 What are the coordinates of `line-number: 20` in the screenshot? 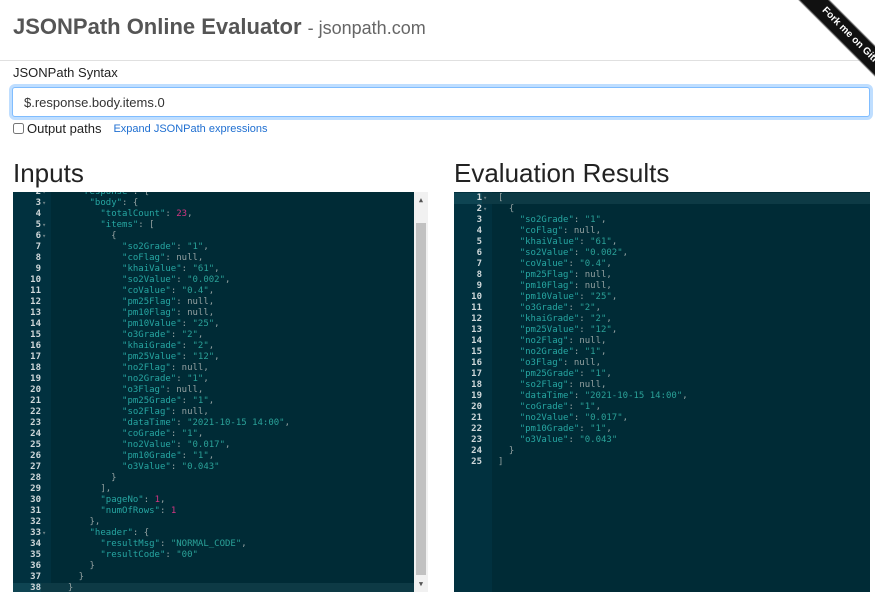 It's located at (35, 390).